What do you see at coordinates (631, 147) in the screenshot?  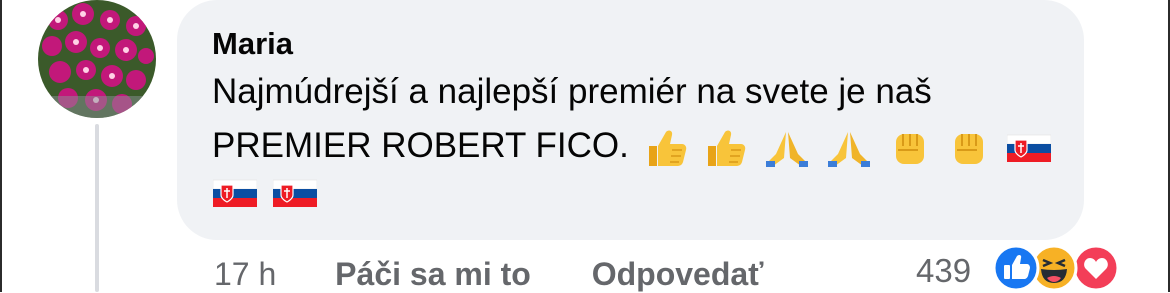 I see `comment-text-line2: PREMIER ROBERT FICO.` at bounding box center [631, 147].